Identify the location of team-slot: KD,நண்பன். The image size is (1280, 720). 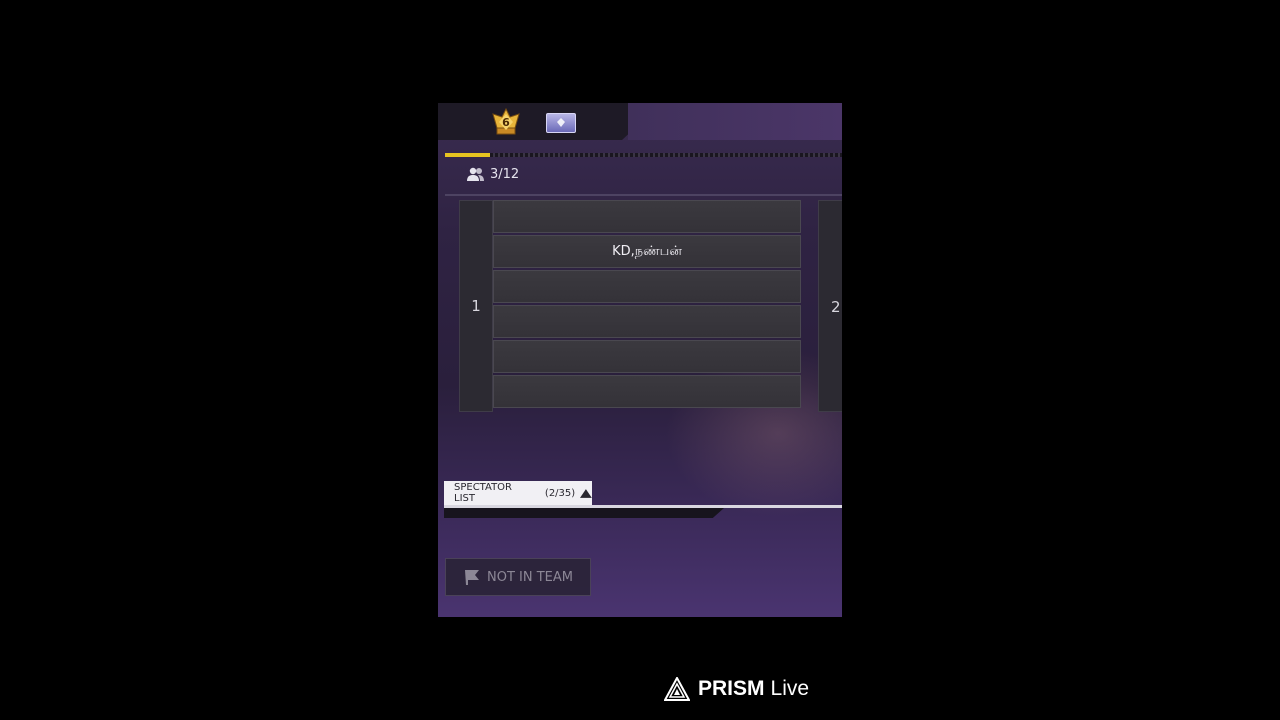
(647, 251).